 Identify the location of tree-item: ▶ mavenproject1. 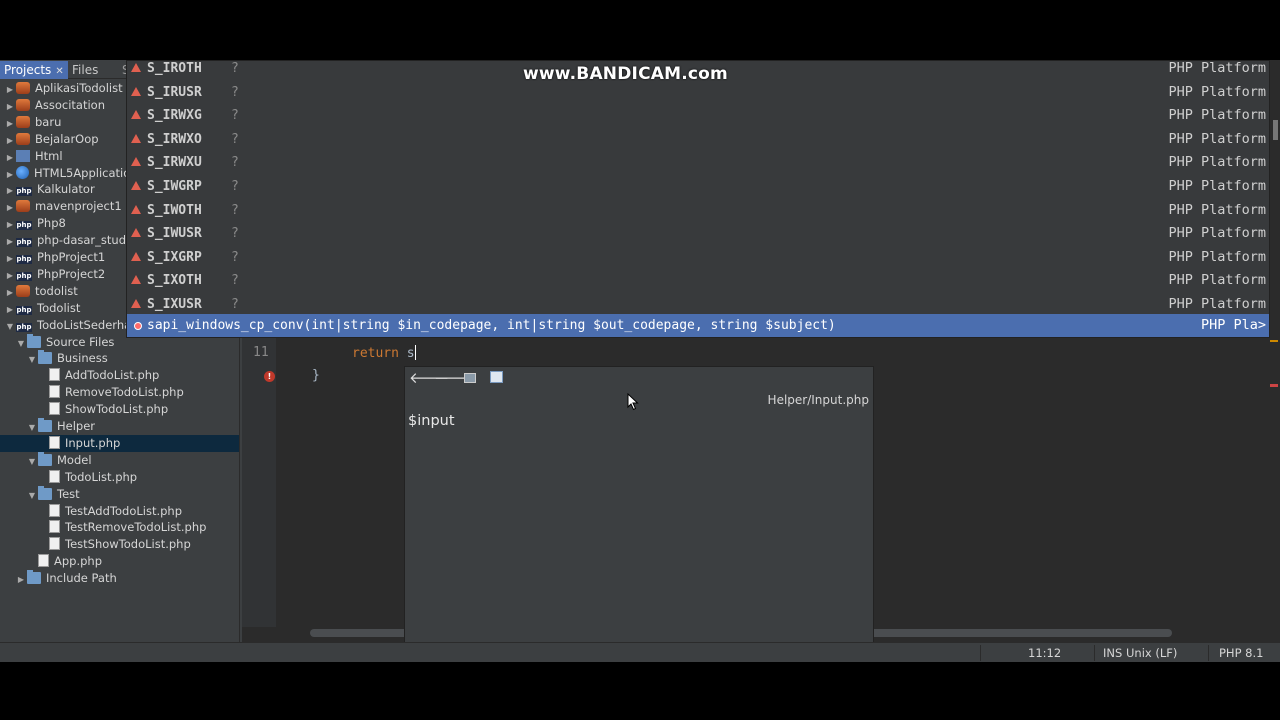
(61, 206).